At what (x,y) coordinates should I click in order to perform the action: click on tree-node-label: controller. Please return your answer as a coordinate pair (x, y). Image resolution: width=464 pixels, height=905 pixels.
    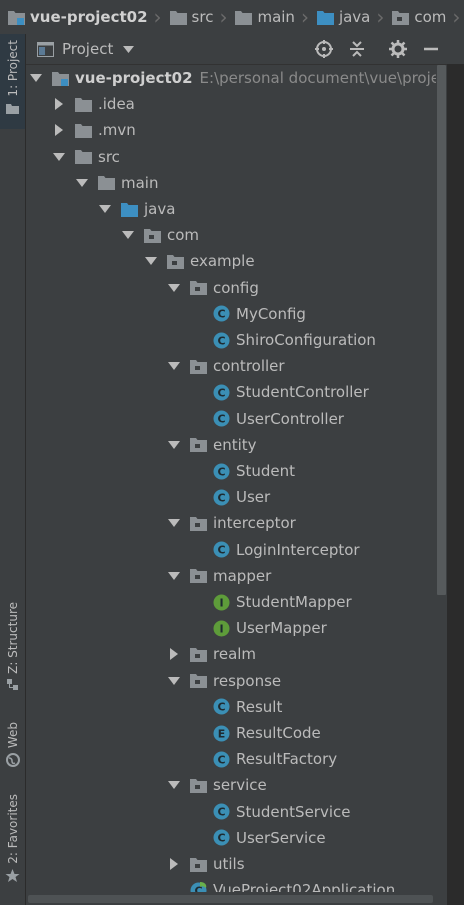
    Looking at the image, I should click on (249, 366).